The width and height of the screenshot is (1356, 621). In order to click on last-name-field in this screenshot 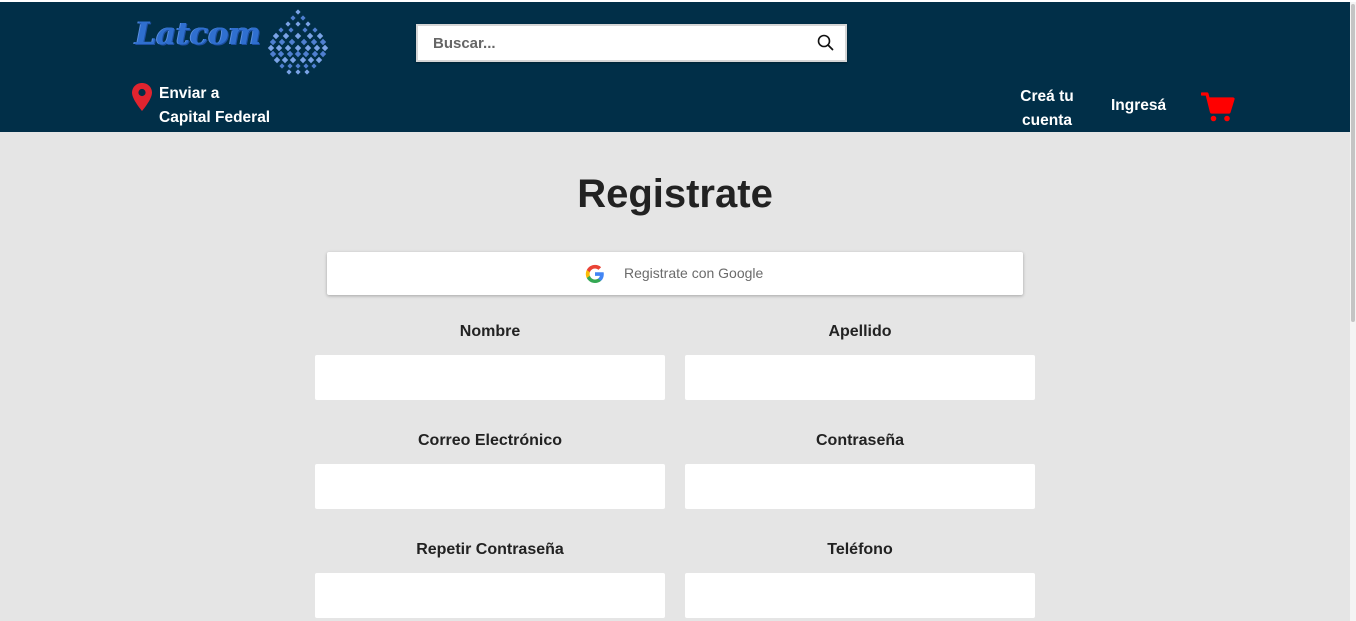, I will do `click(860, 377)`.